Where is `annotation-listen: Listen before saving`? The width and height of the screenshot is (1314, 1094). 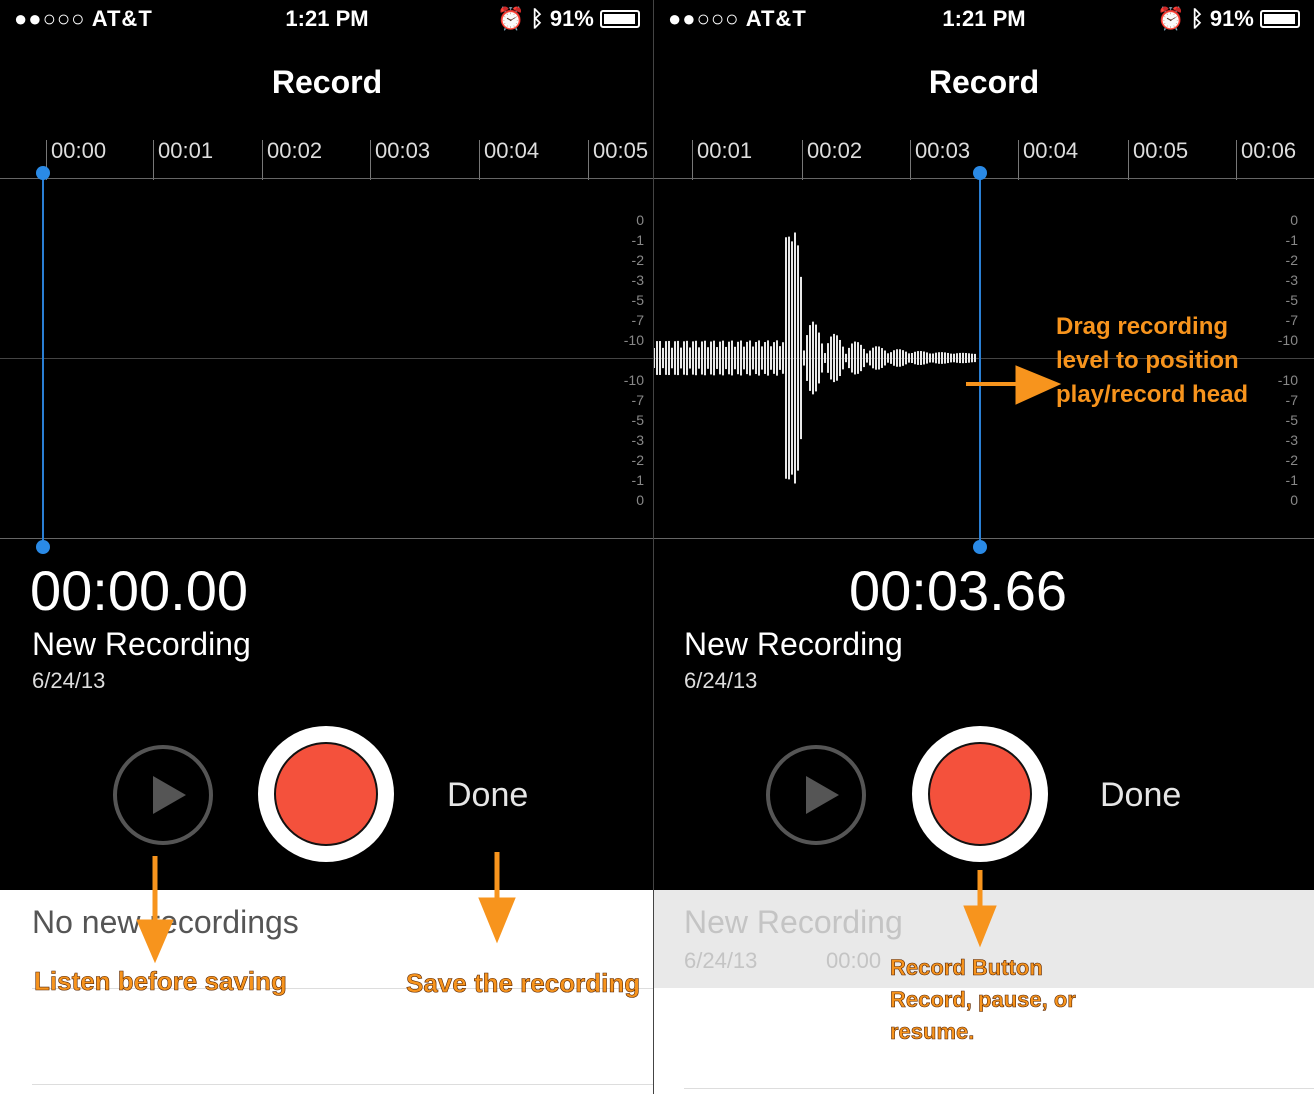 annotation-listen: Listen before saving is located at coordinates (160, 981).